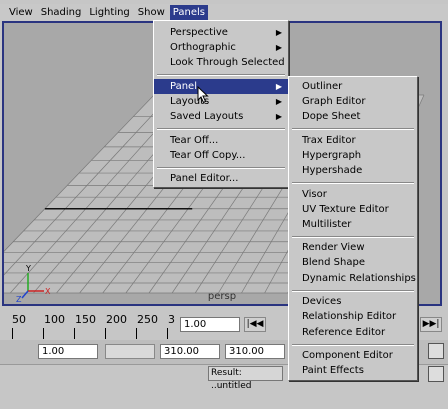  What do you see at coordinates (221, 32) in the screenshot?
I see `menu-item-perspective: Perspective ▶` at bounding box center [221, 32].